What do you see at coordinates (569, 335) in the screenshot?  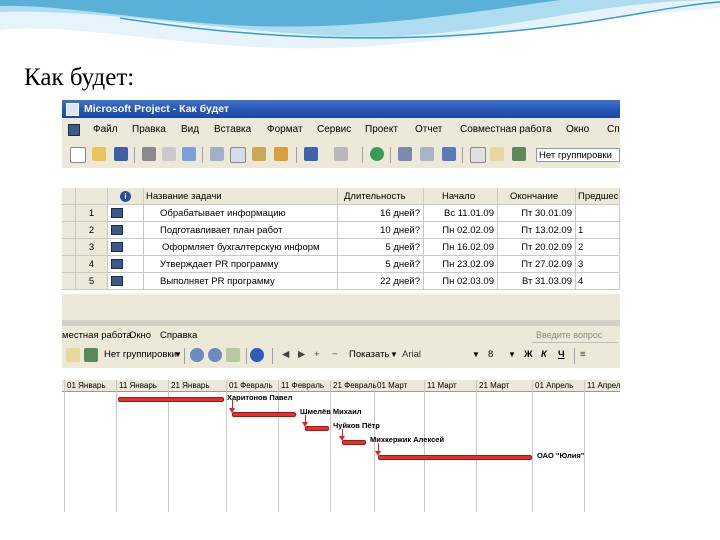 I see `ask-question-input: Введите вопрос` at bounding box center [569, 335].